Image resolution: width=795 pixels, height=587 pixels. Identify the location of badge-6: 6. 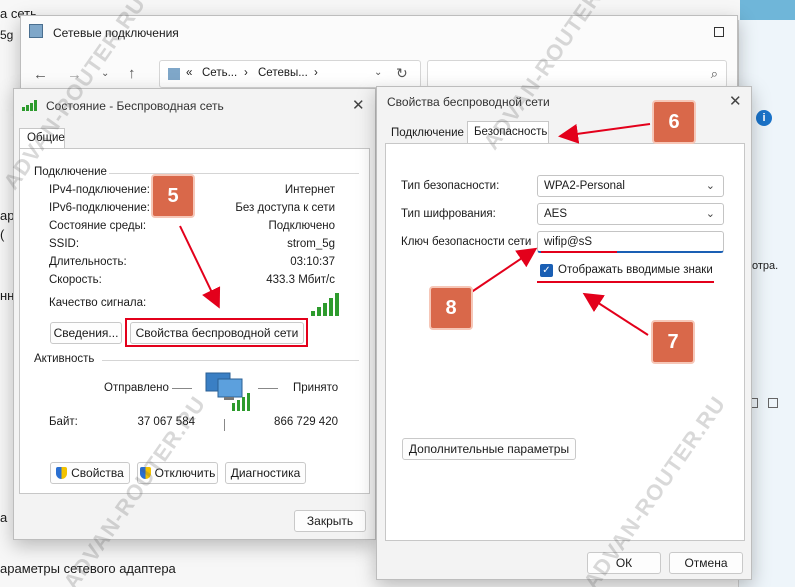
(674, 122).